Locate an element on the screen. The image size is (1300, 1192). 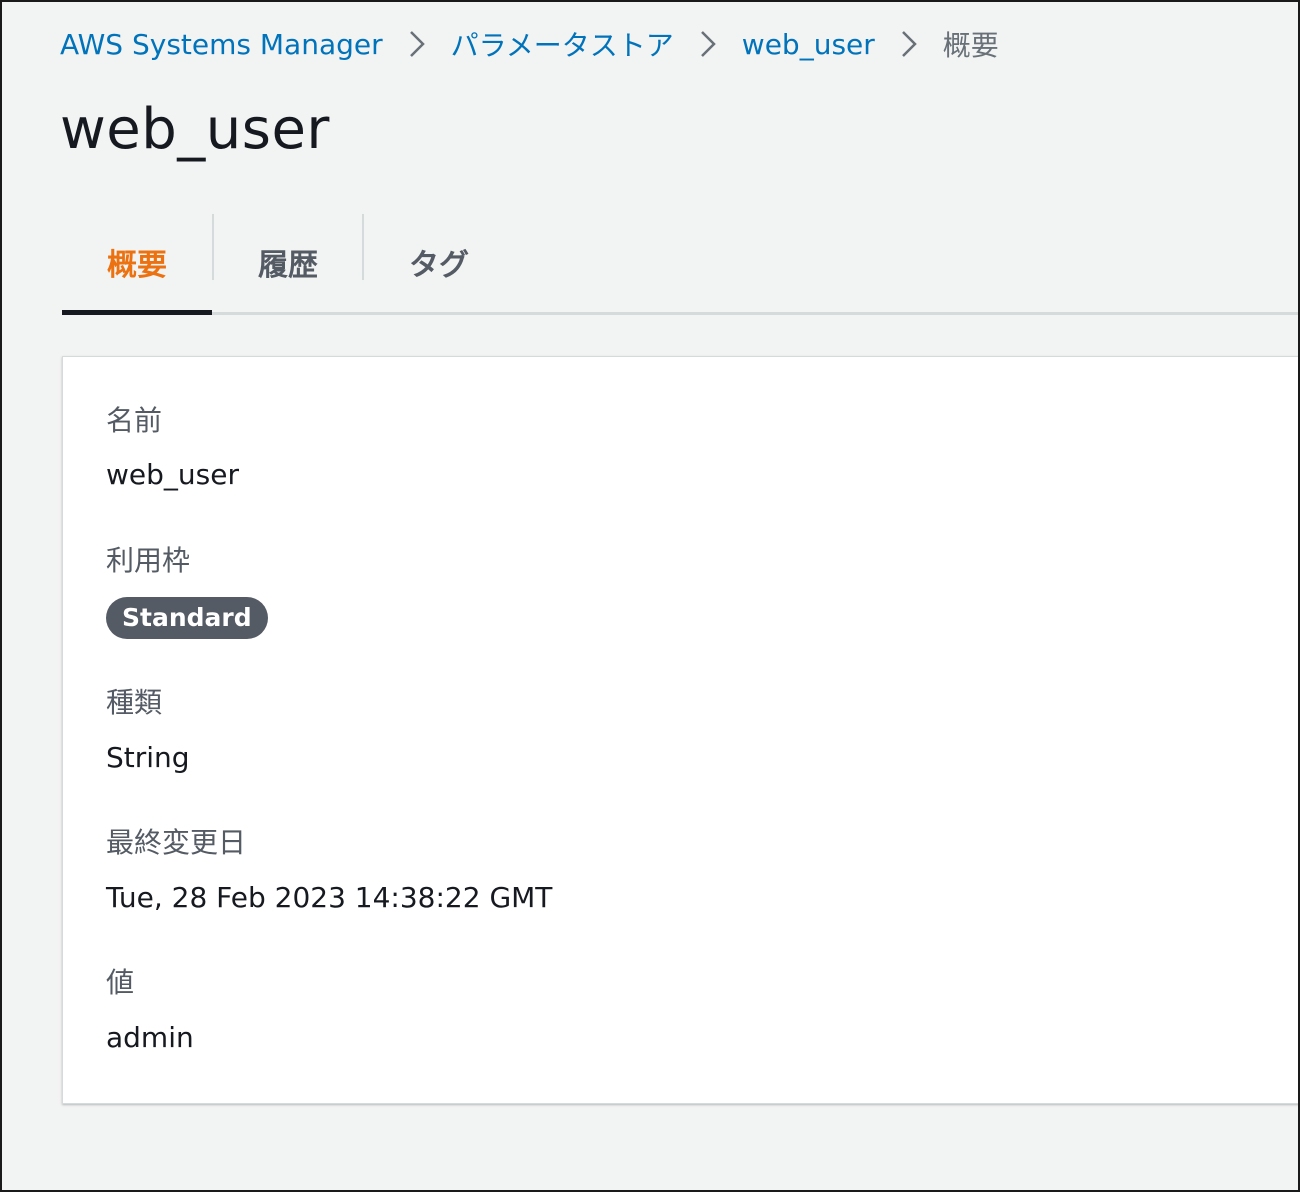
type-value: String is located at coordinates (148, 757).